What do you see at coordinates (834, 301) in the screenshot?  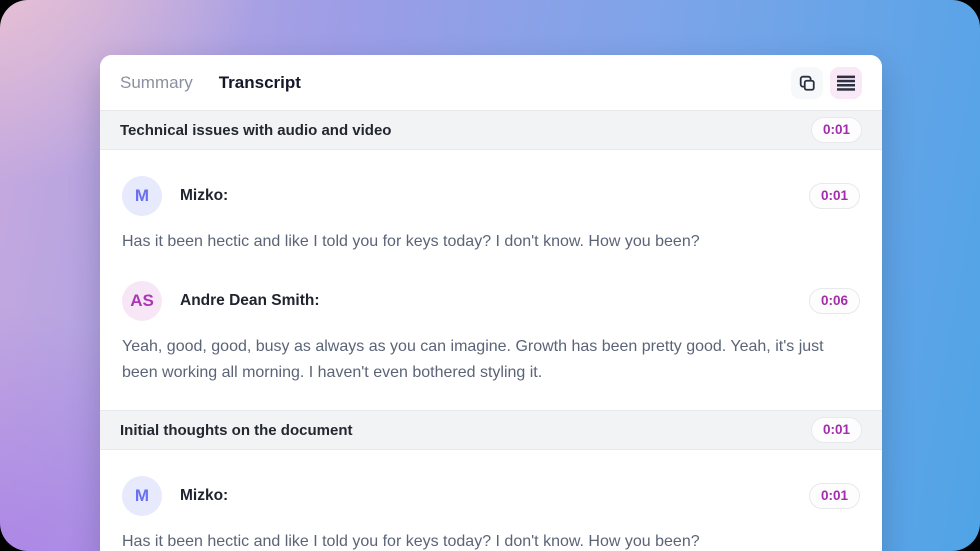 I see `message-timestamp-badge: 0:06` at bounding box center [834, 301].